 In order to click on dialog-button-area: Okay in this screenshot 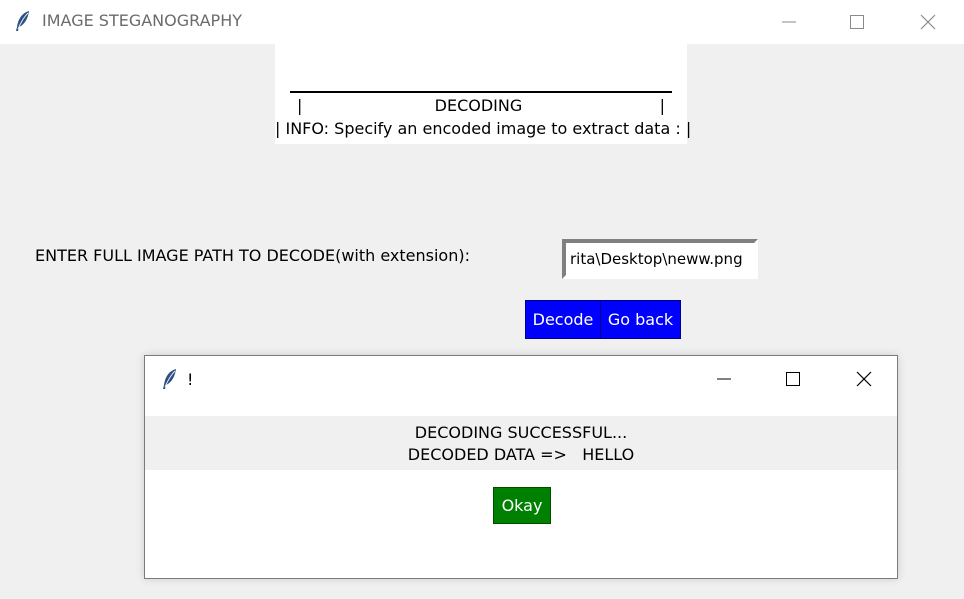, I will do `click(521, 524)`.